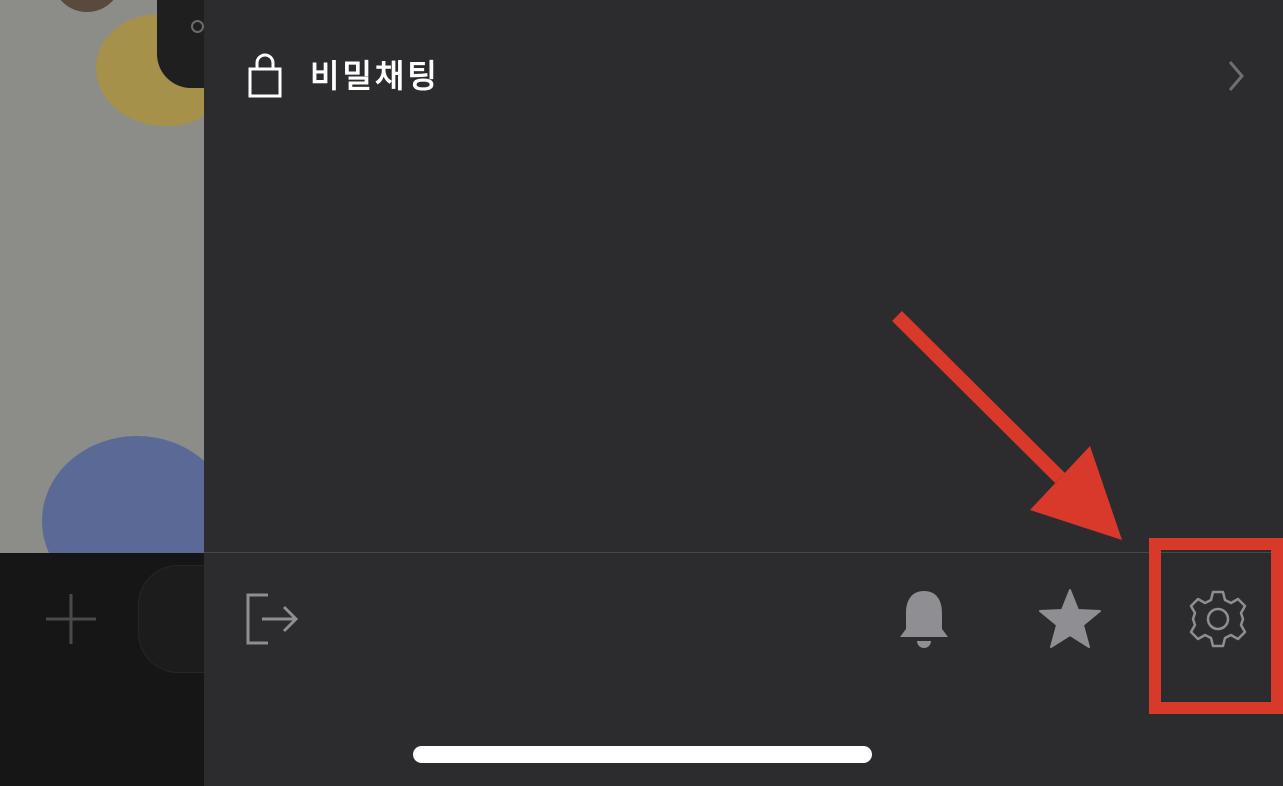  What do you see at coordinates (180, 44) in the screenshot?
I see `message-bubble` at bounding box center [180, 44].